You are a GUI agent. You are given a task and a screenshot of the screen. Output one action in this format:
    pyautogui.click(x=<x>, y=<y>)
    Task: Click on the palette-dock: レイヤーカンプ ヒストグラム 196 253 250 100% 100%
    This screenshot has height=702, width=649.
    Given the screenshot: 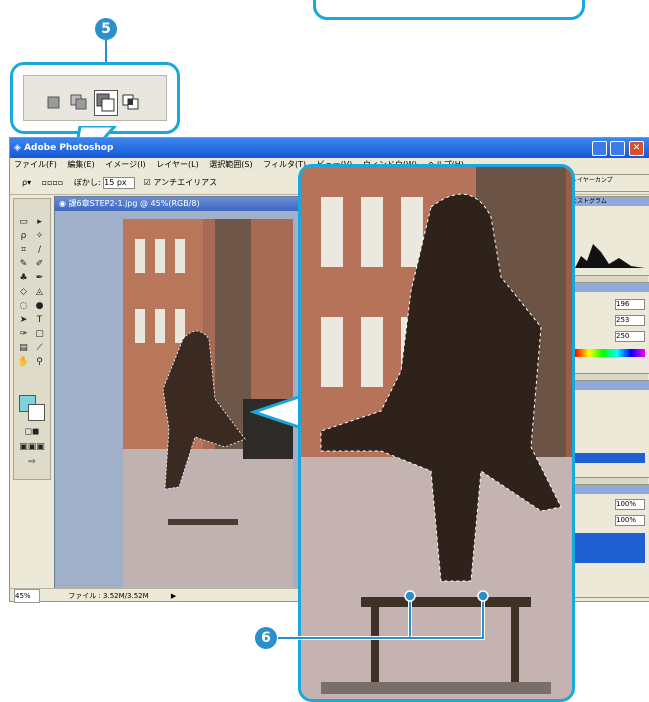 What is the action you would take?
    pyautogui.click(x=609, y=386)
    